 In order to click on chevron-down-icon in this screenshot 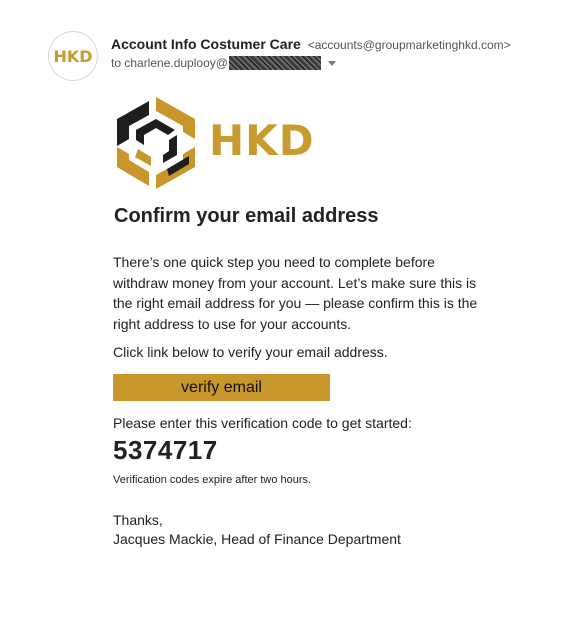, I will do `click(331, 63)`.